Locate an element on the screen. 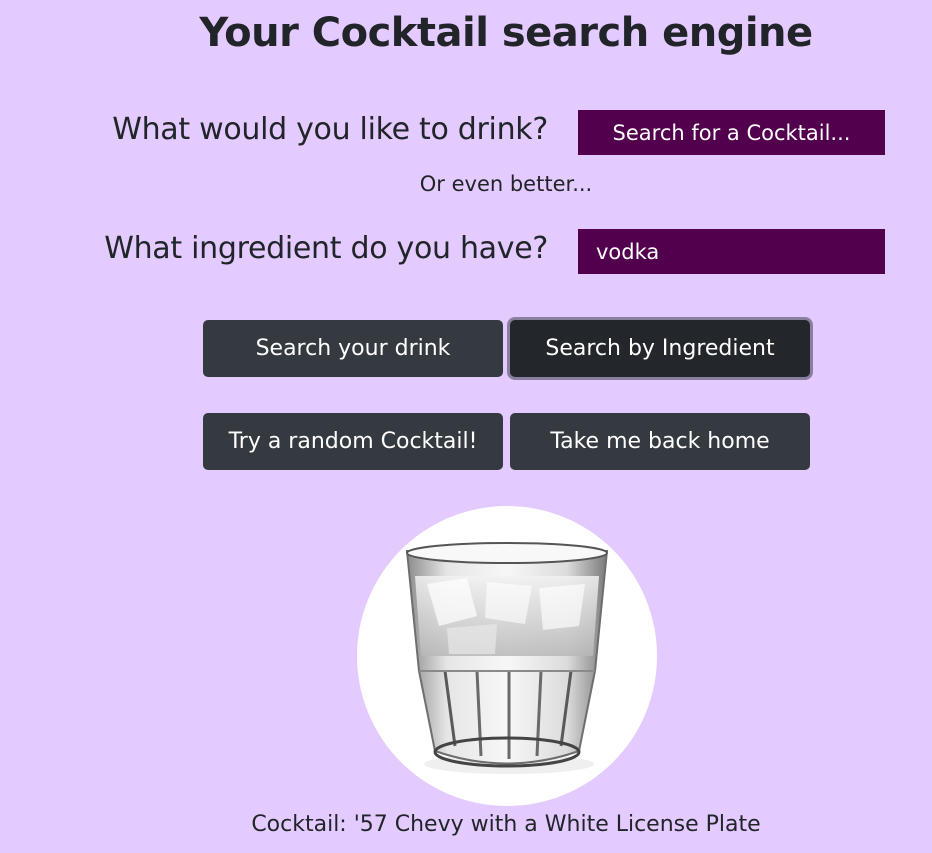 The width and height of the screenshot is (932, 853). page-title: Your Cocktail search engine is located at coordinates (506, 33).